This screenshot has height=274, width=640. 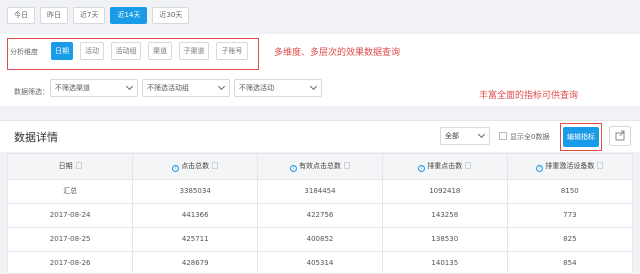 What do you see at coordinates (129, 15) in the screenshot?
I see `tab-last-14-days: 近14天` at bounding box center [129, 15].